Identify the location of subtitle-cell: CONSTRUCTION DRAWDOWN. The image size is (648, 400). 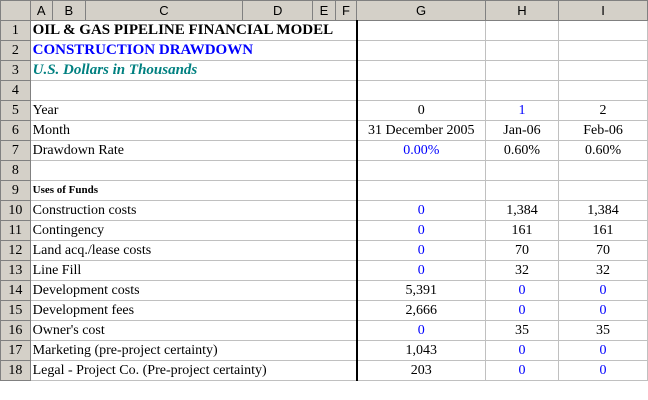
(183, 50).